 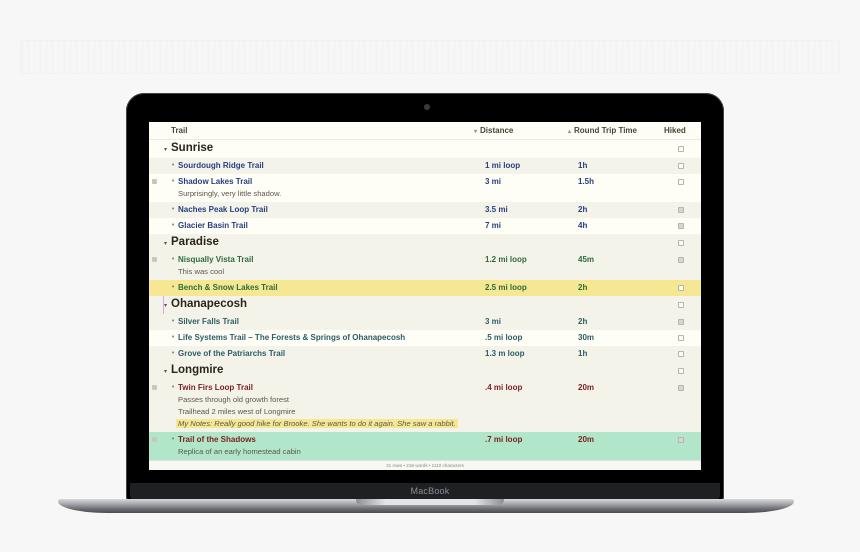 I want to click on trail-distance: .5 mi loop, so click(x=503, y=337).